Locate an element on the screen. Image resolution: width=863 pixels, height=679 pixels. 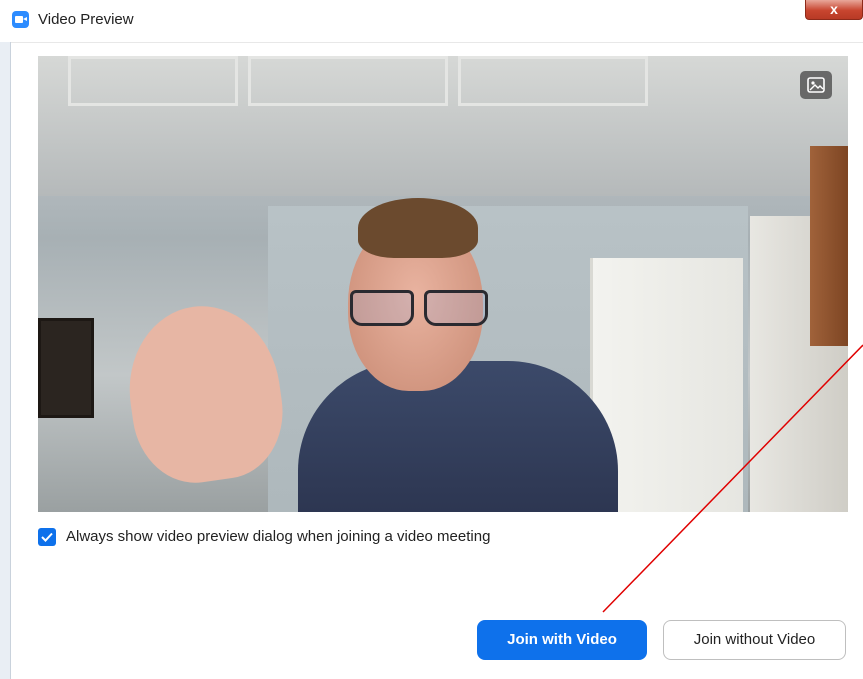
video-person-hand is located at coordinates (205, 393).